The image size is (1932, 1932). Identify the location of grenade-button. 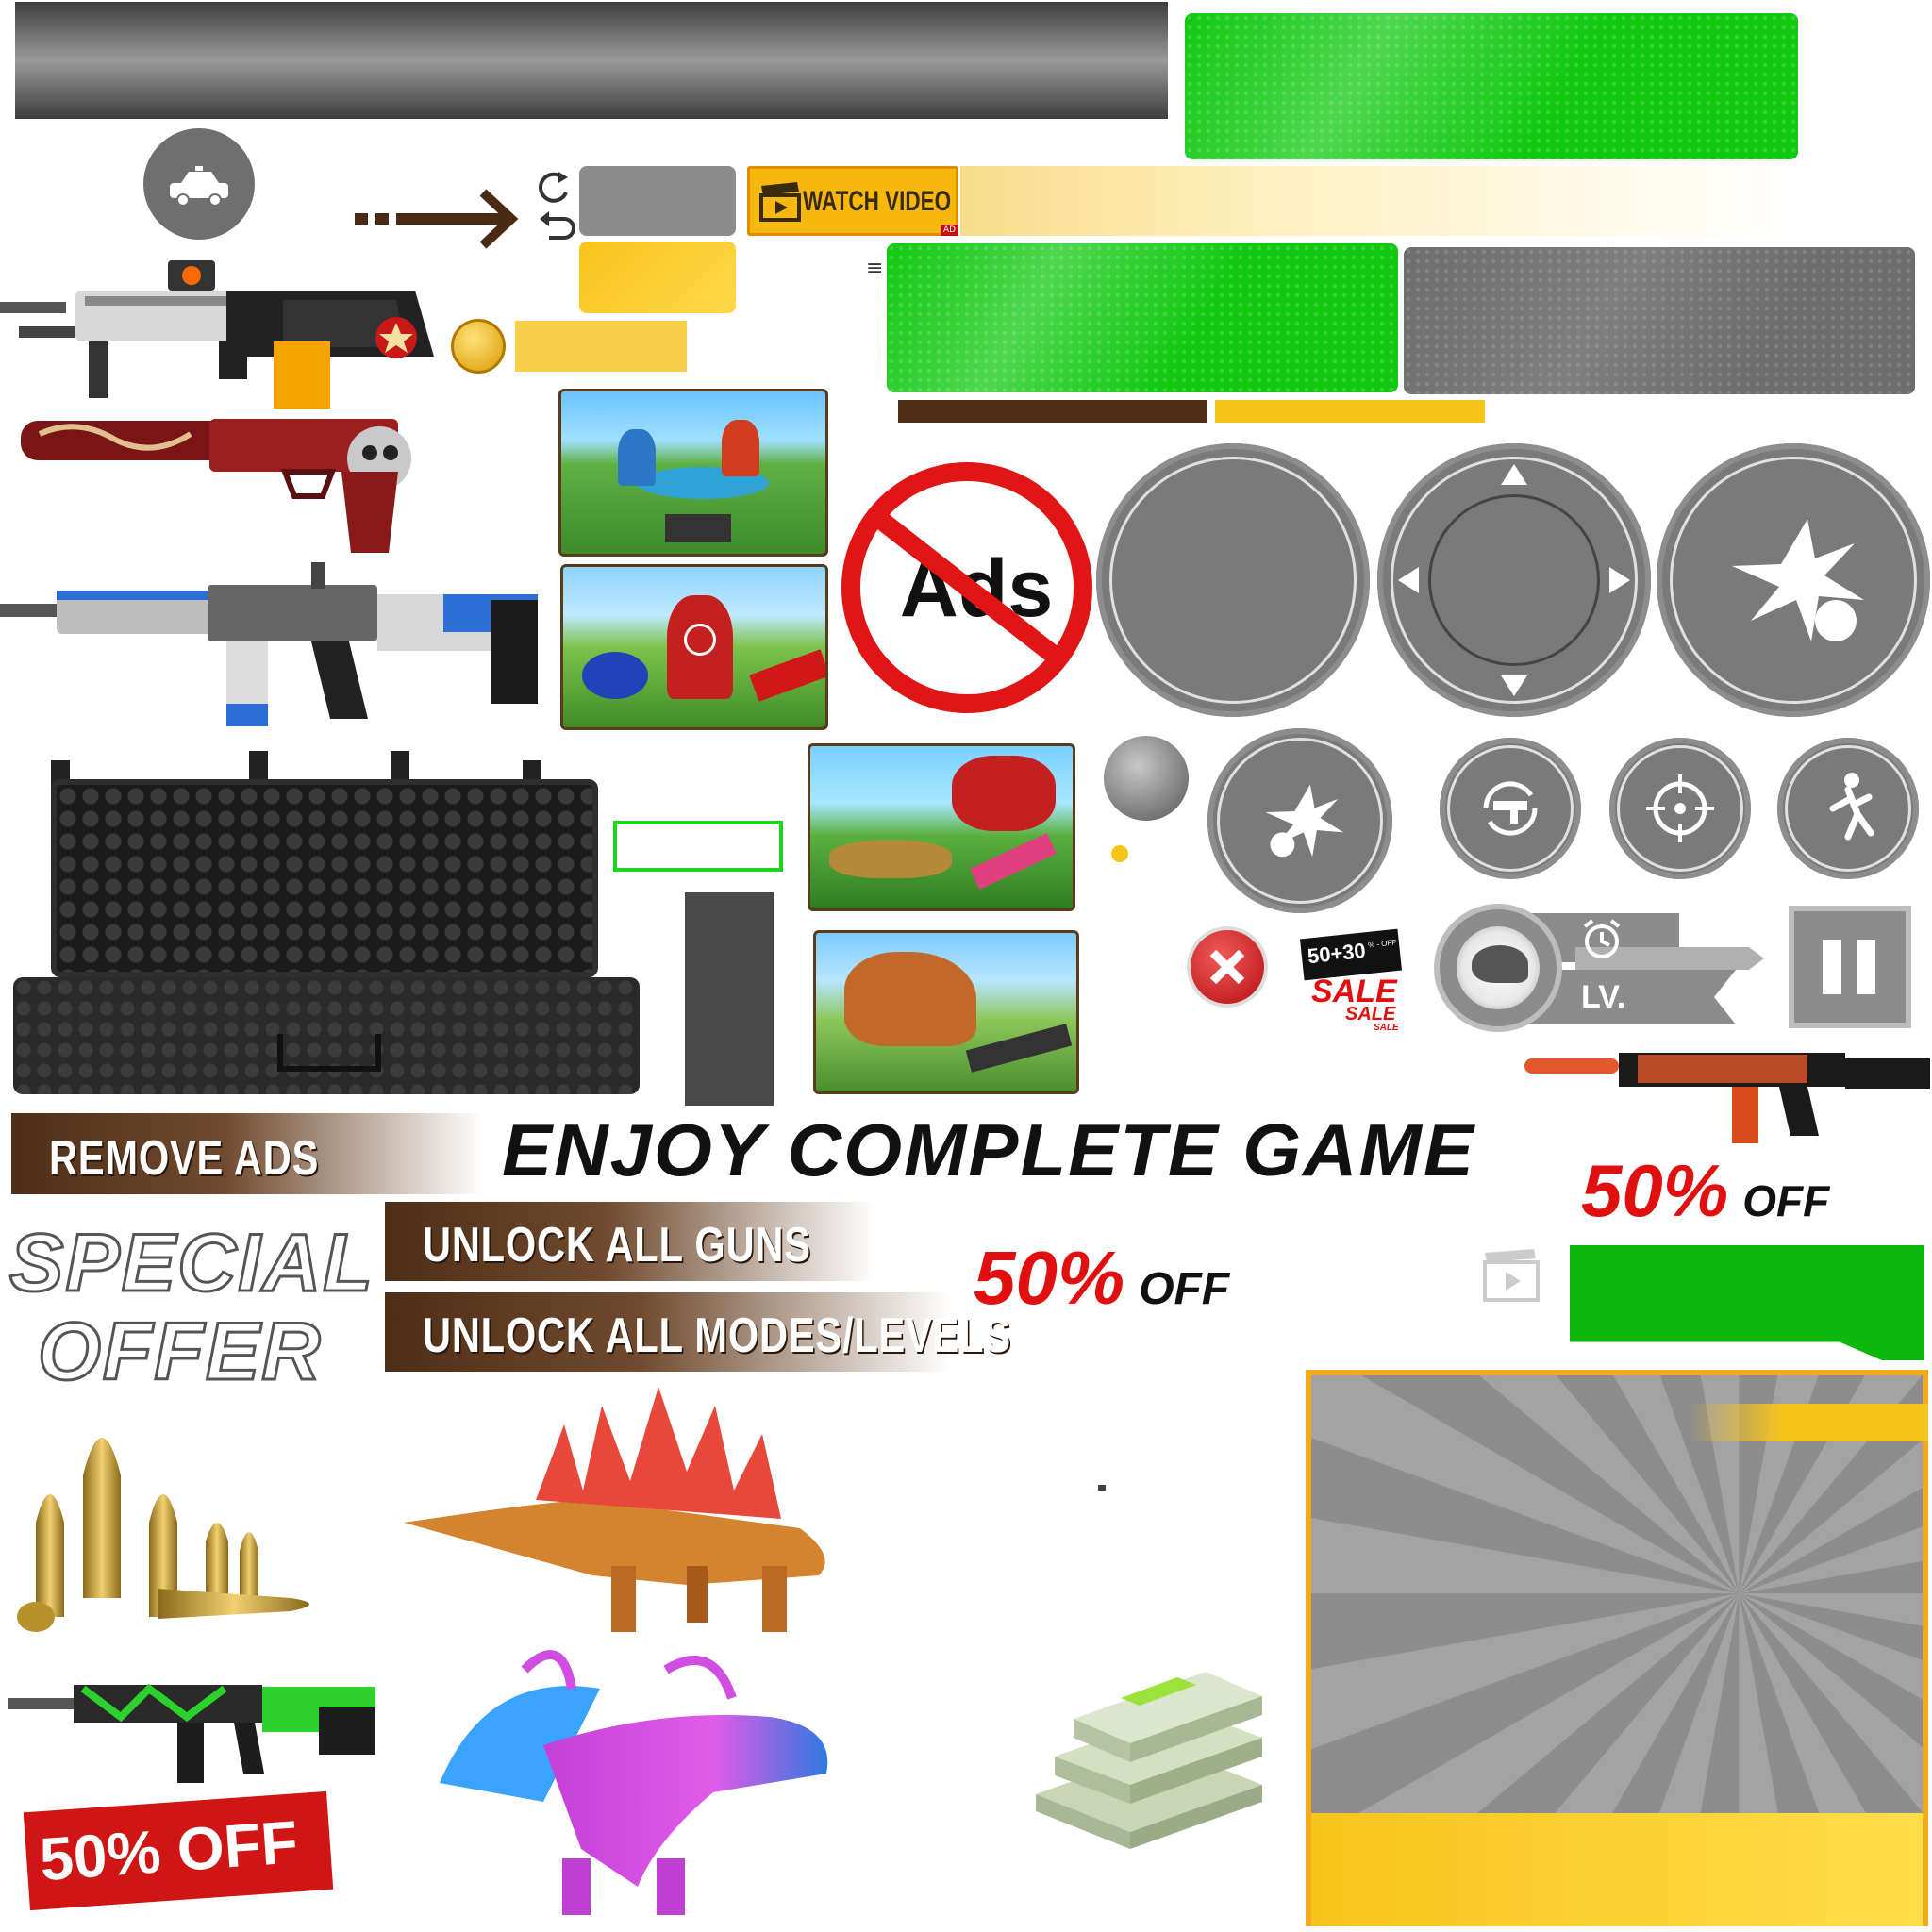
(1300, 821).